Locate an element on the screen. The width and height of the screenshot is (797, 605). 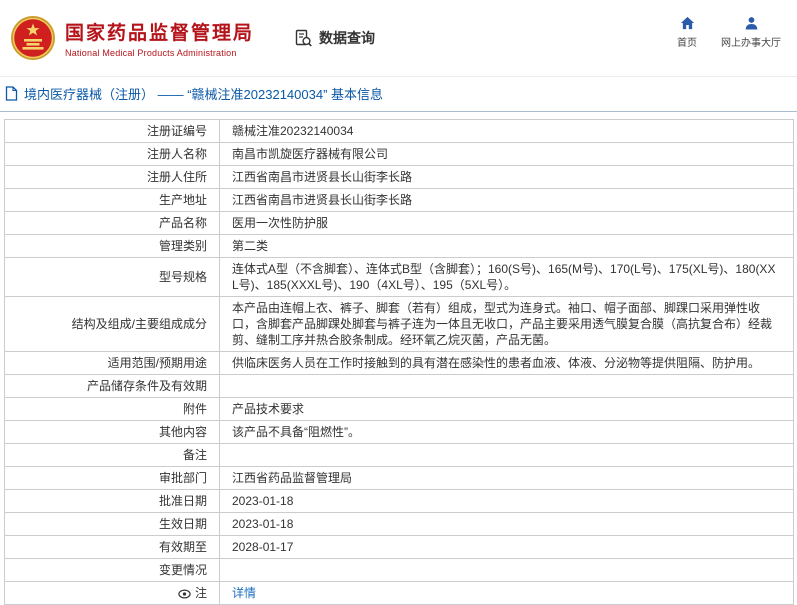
row-label: 批准日期 is located at coordinates (112, 501).